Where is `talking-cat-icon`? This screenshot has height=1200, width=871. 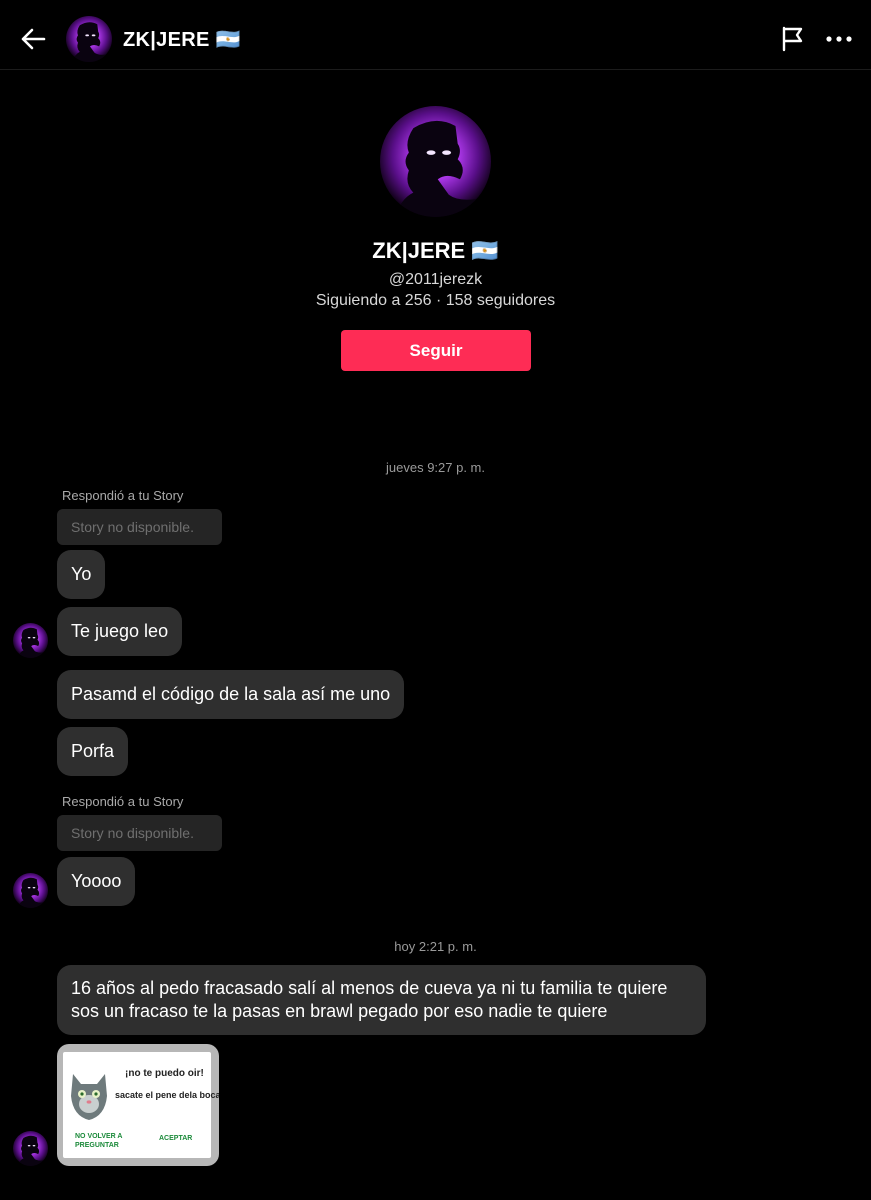 talking-cat-icon is located at coordinates (89, 1097).